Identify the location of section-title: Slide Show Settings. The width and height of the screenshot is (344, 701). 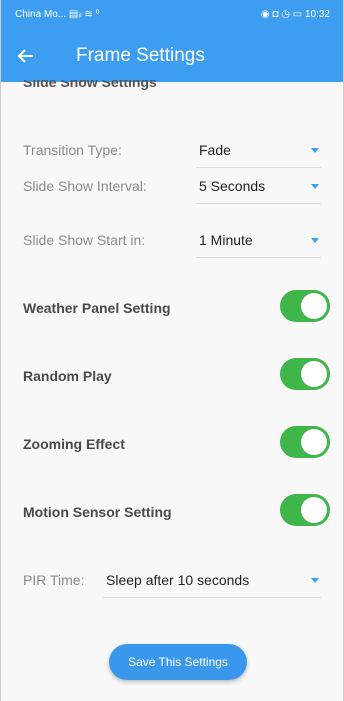
(90, 85).